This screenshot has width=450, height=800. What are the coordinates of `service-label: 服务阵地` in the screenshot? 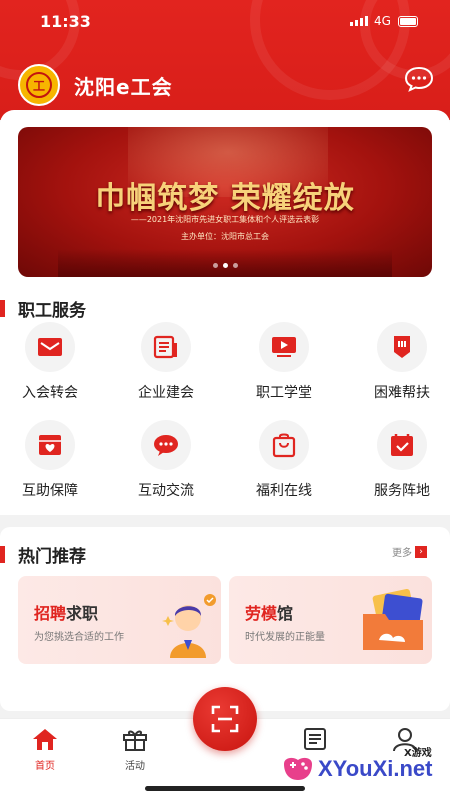 It's located at (402, 491).